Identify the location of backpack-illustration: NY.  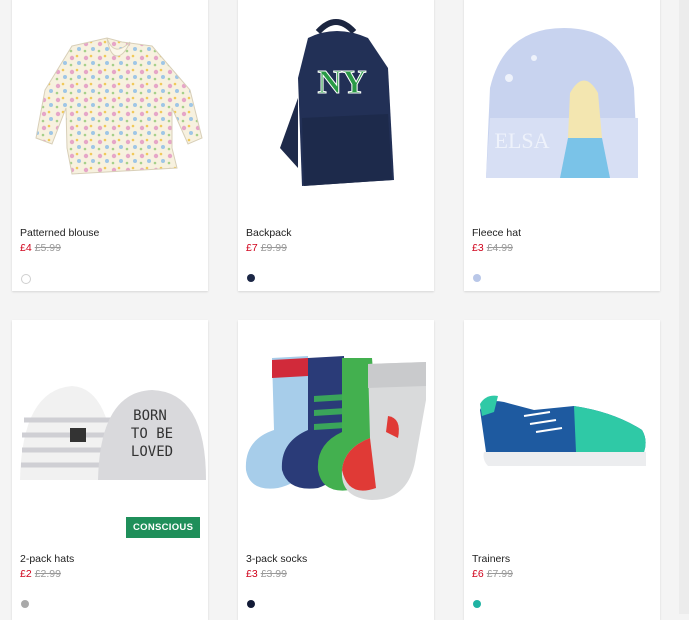
(337, 102).